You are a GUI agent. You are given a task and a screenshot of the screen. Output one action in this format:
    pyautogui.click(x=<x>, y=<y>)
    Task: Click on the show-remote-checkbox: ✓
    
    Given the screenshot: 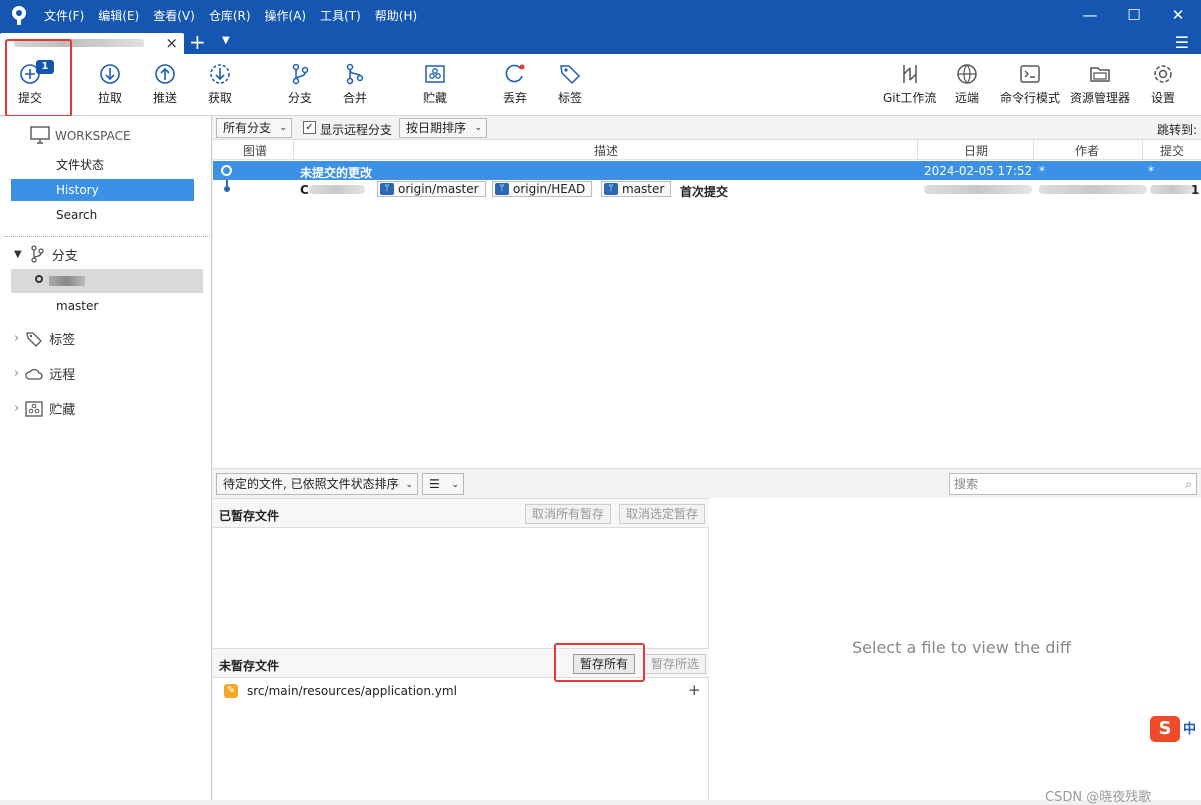 What is the action you would take?
    pyautogui.click(x=309, y=127)
    